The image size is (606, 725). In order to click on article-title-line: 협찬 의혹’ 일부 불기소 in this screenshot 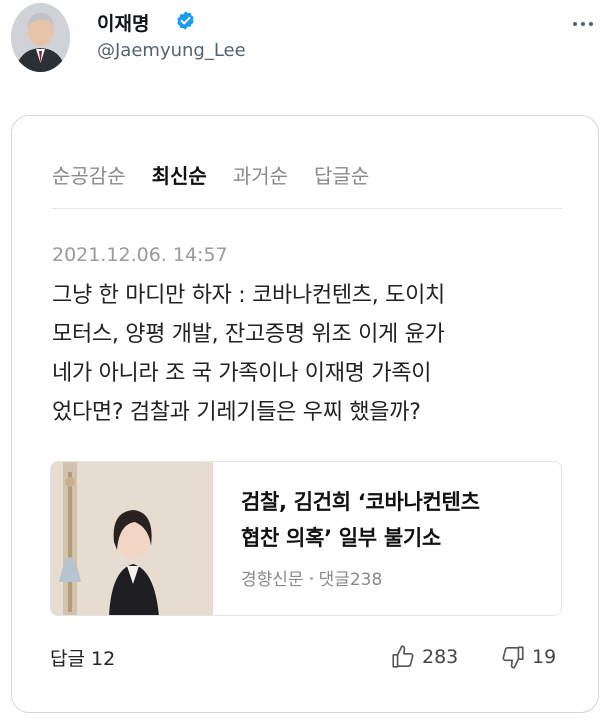, I will do `click(341, 538)`.